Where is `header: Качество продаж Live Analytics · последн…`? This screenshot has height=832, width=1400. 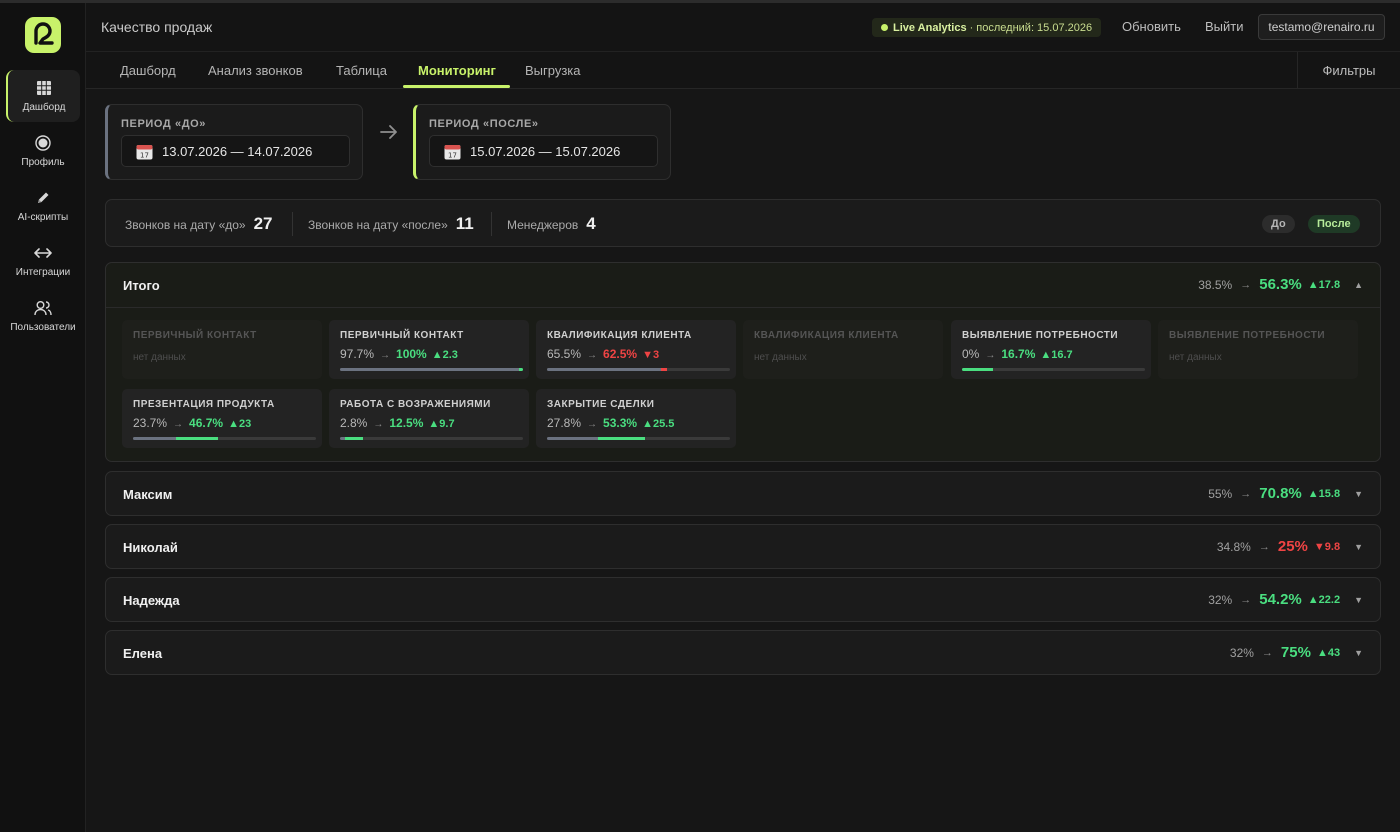
header: Качество продаж Live Analytics · последн… is located at coordinates (743, 27).